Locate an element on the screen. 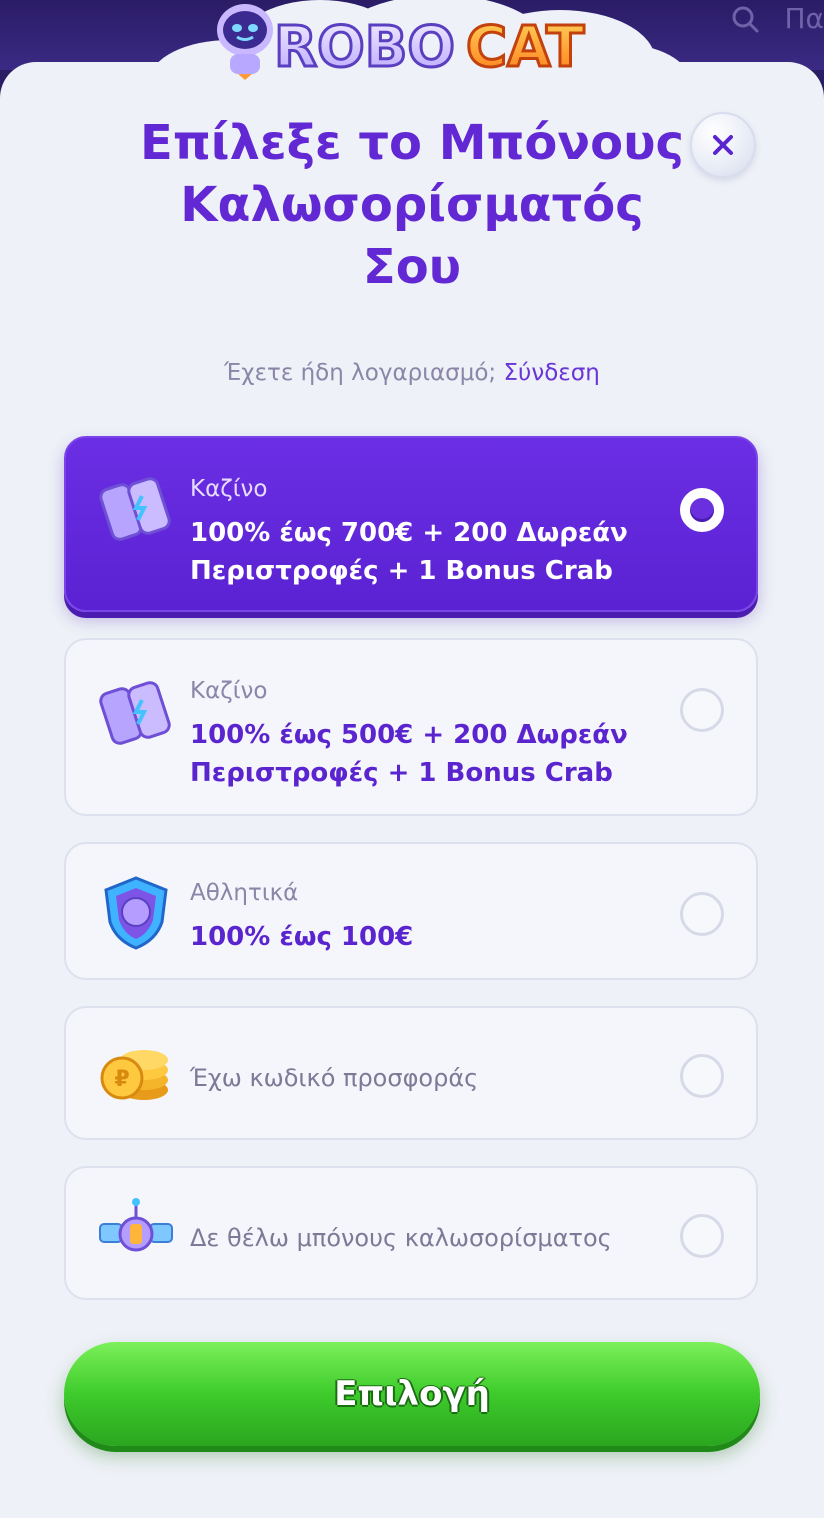  shield-ball-icon is located at coordinates (136, 913).